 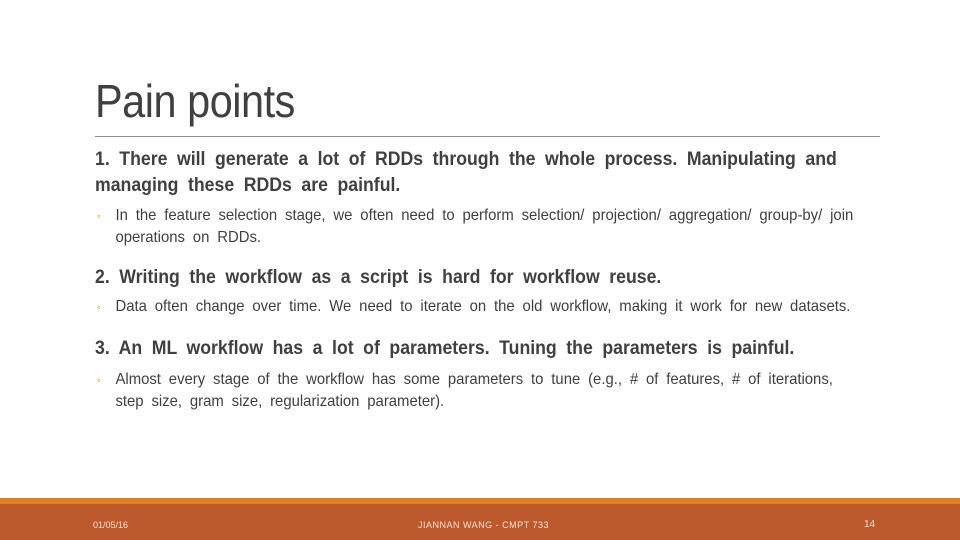 I want to click on page-number: 14, so click(x=870, y=524).